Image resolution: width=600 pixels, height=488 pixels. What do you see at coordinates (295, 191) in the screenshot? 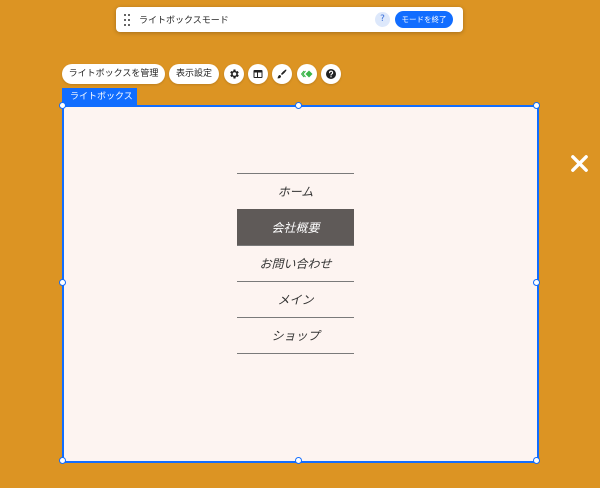
I see `menu-item-home: ホーム` at bounding box center [295, 191].